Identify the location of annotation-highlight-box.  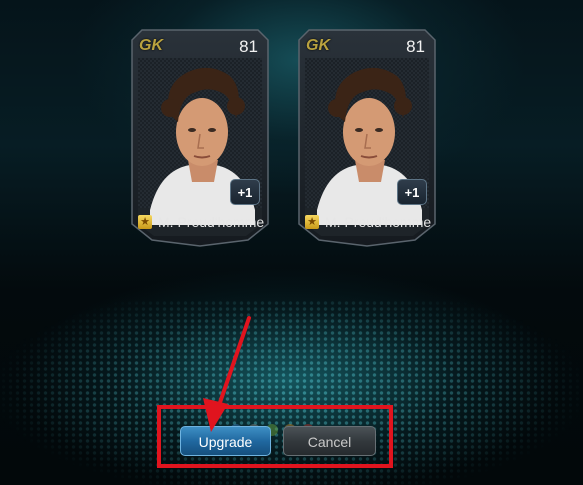
(275, 436).